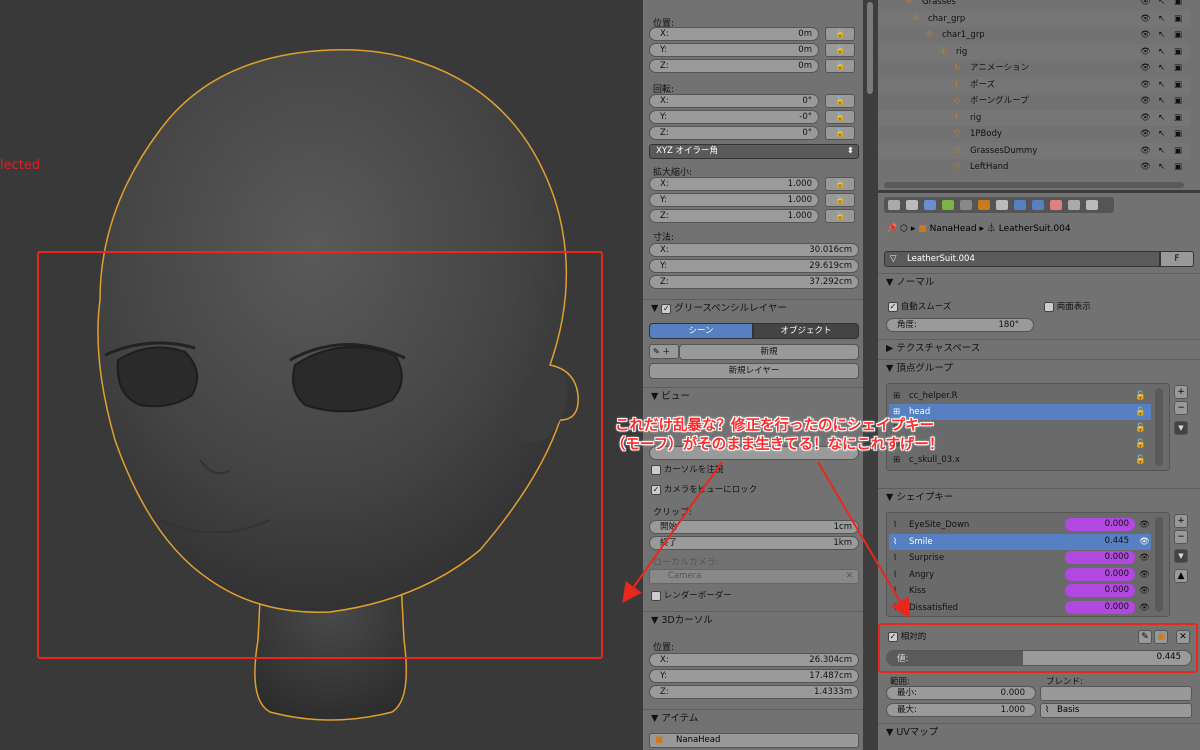 Image resolution: width=1200 pixels, height=750 pixels. I want to click on annotation-arrows, so click(766, 540).